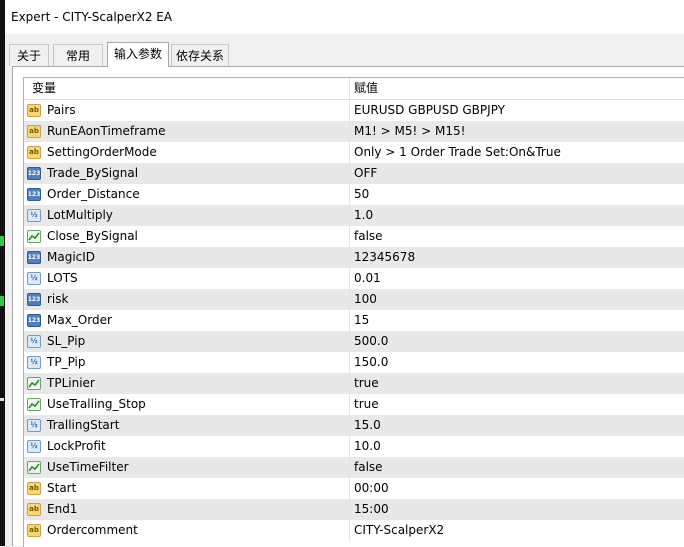 The height and width of the screenshot is (547, 684). Describe the element at coordinates (93, 194) in the screenshot. I see `variable-name: Order_Distance` at that location.